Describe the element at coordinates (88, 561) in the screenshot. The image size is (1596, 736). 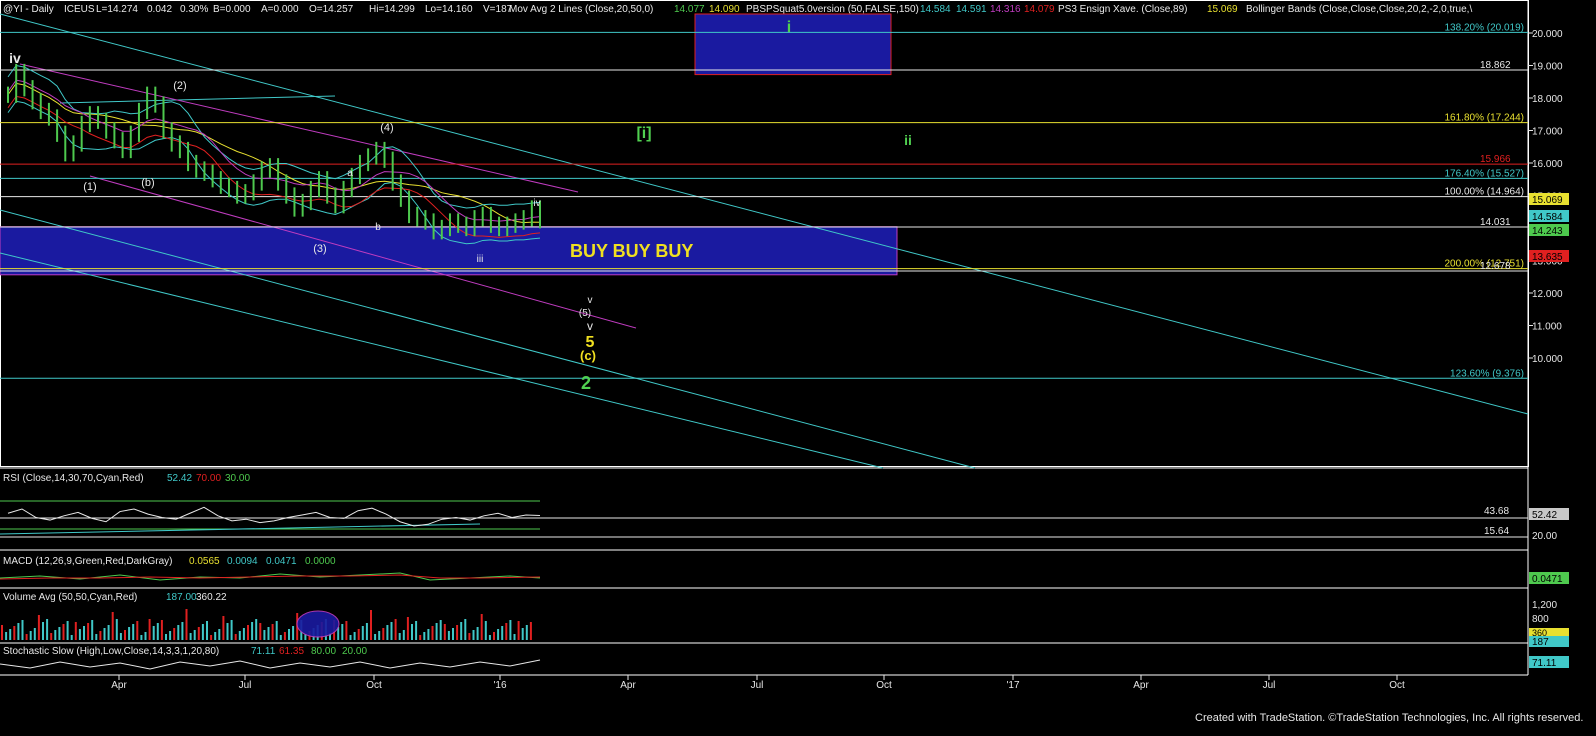
I see `macd-title: MACD (12,26,9,Green,Red,DarkGray)` at that location.